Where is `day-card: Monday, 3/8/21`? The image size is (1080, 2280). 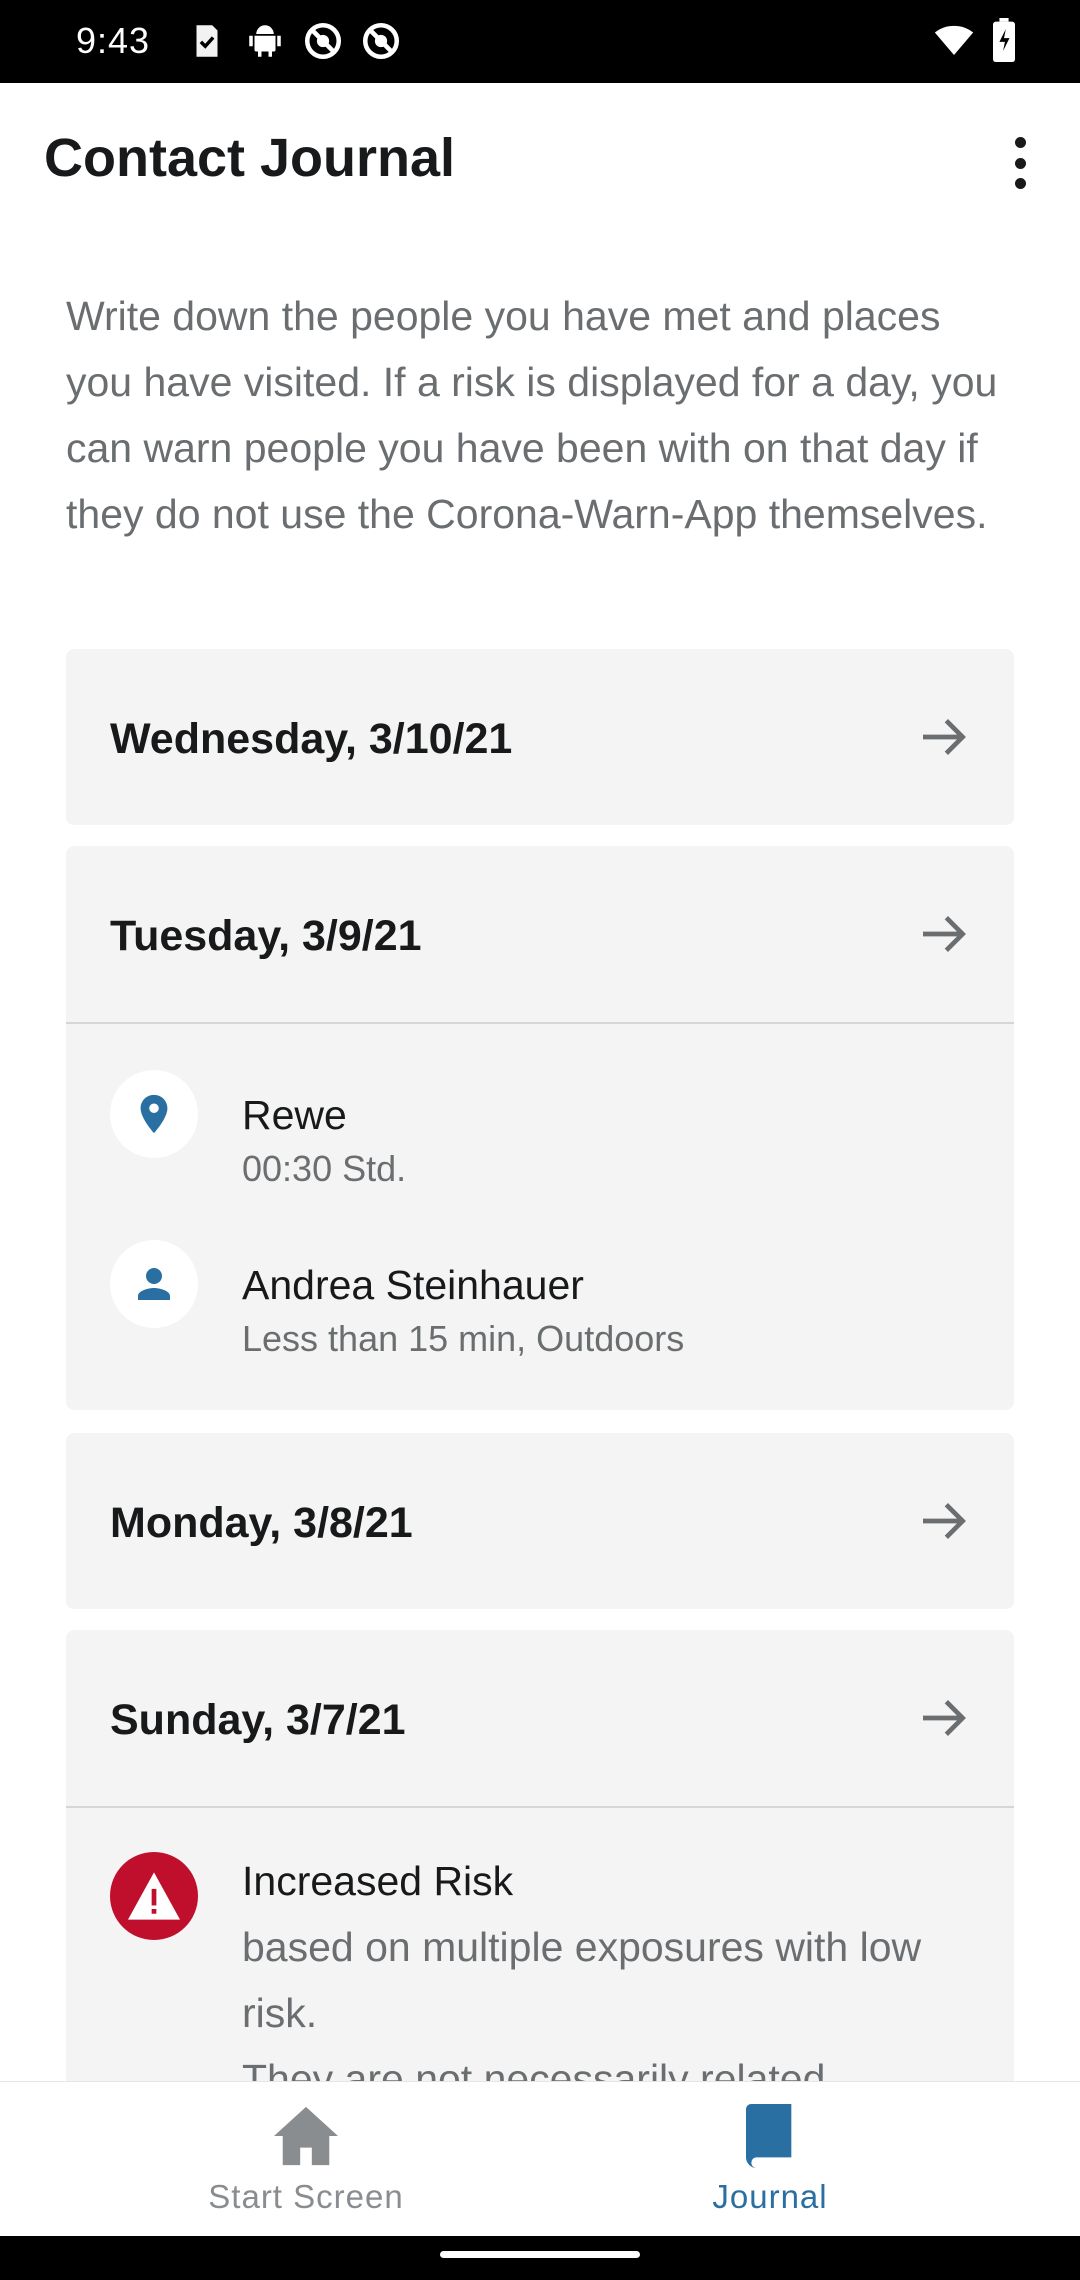 day-card: Monday, 3/8/21 is located at coordinates (540, 1521).